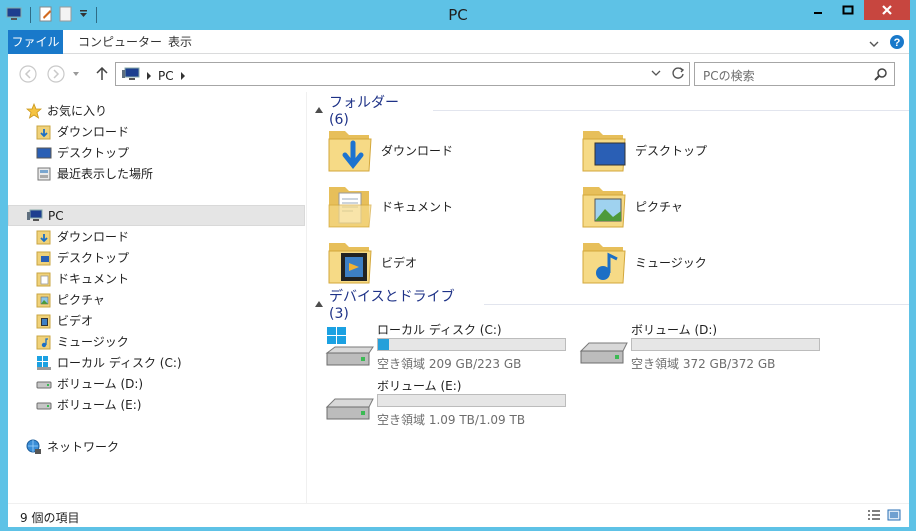 The image size is (916, 531). I want to click on recent-places-icon, so click(44, 174).